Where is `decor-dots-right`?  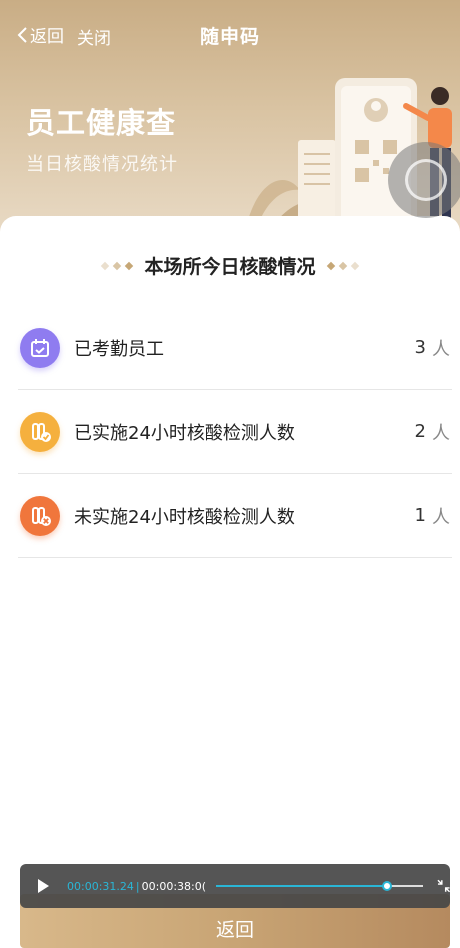 decor-dots-right is located at coordinates (342, 265).